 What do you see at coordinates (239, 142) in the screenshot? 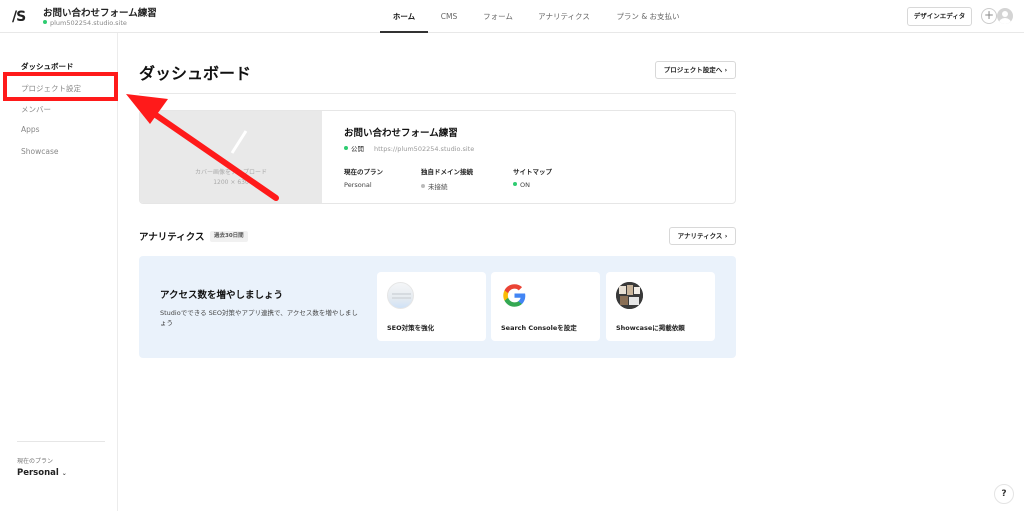
I see `cover-placeholder-icon` at bounding box center [239, 142].